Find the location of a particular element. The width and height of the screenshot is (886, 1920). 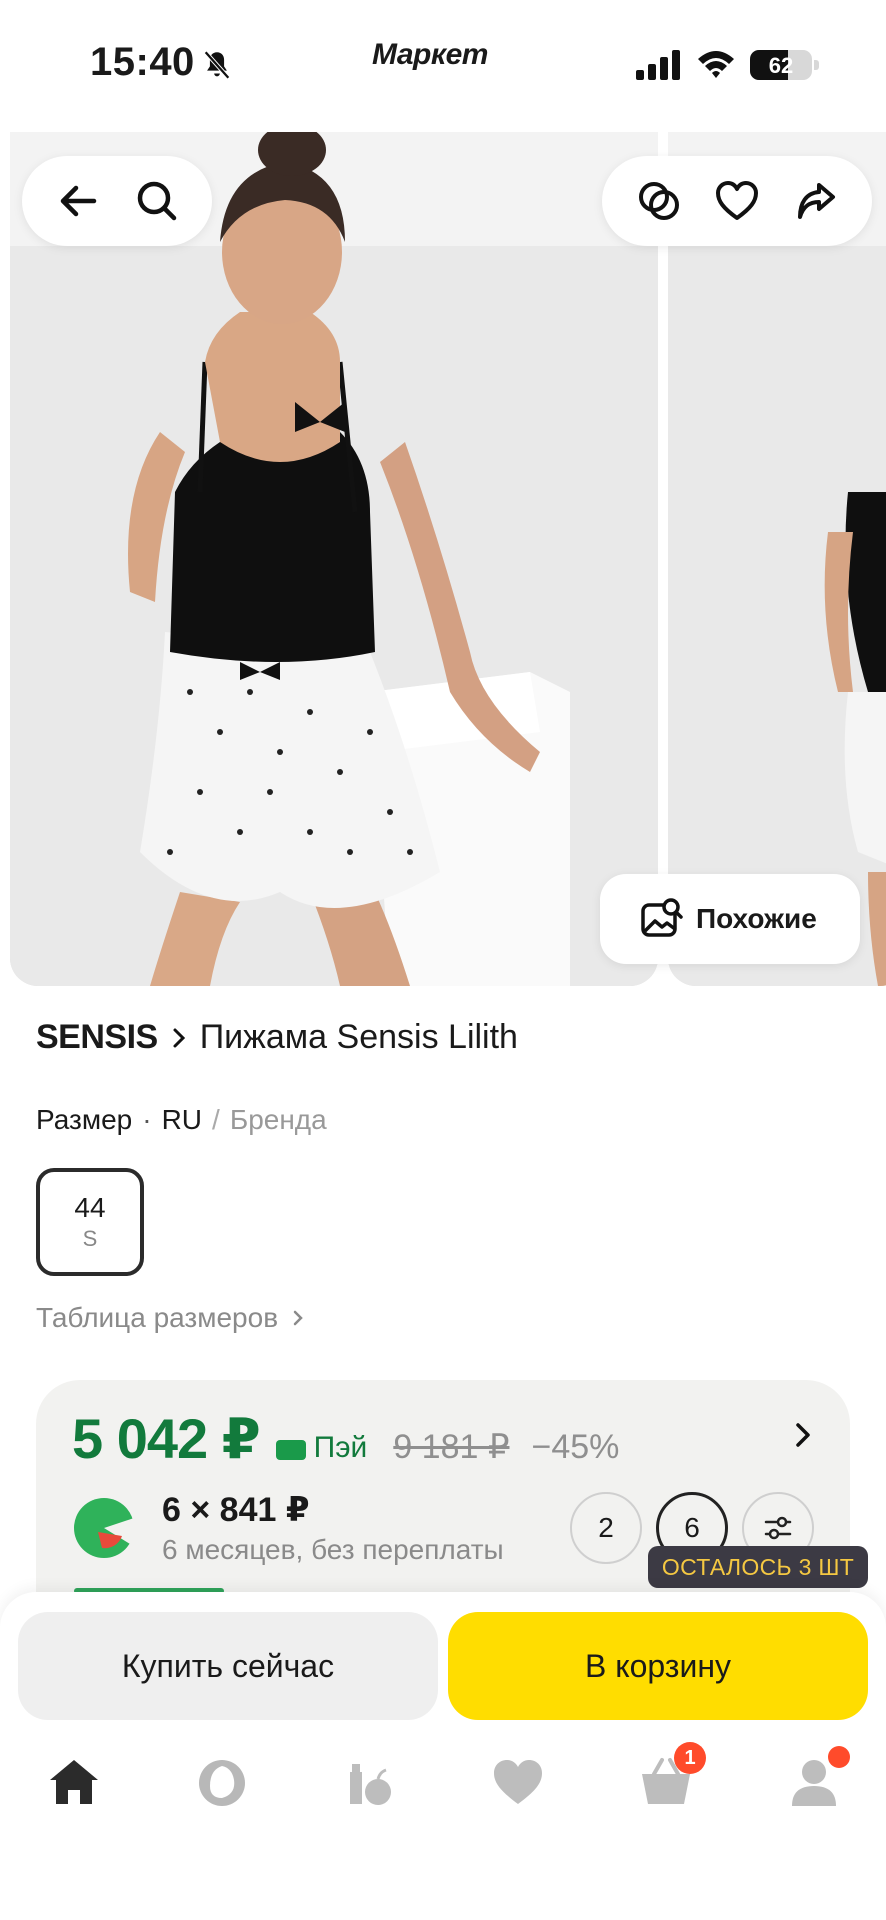

compare-icon is located at coordinates (659, 201).